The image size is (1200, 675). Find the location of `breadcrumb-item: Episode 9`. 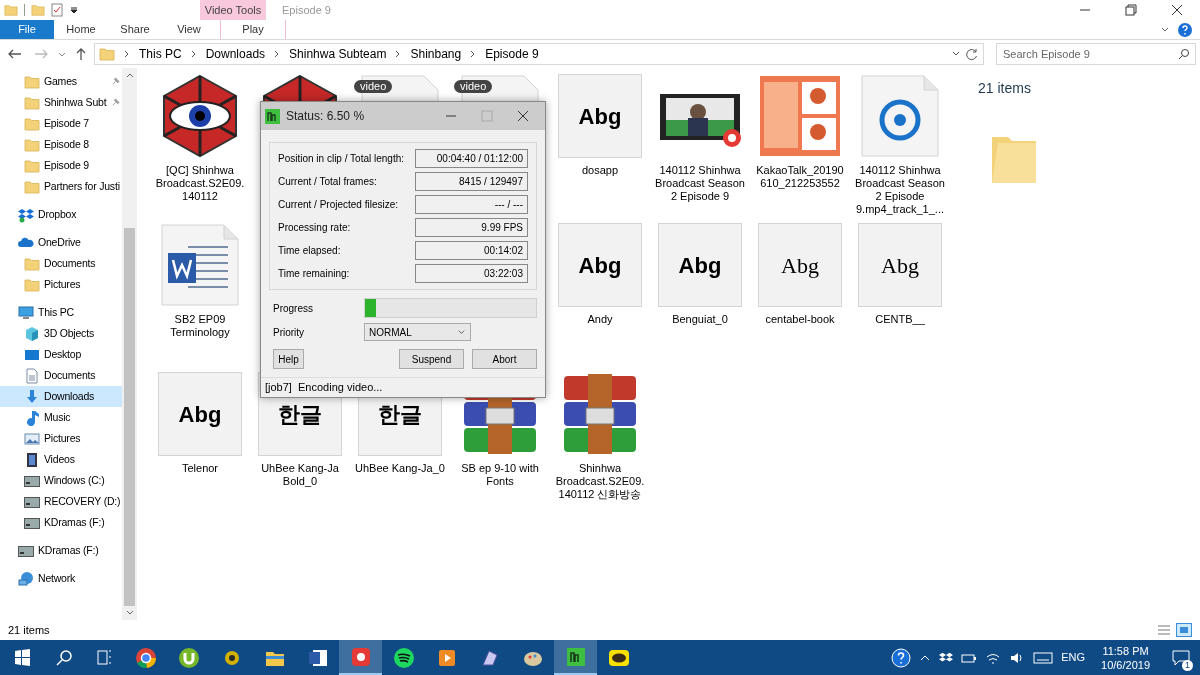

breadcrumb-item: Episode 9 is located at coordinates (512, 54).